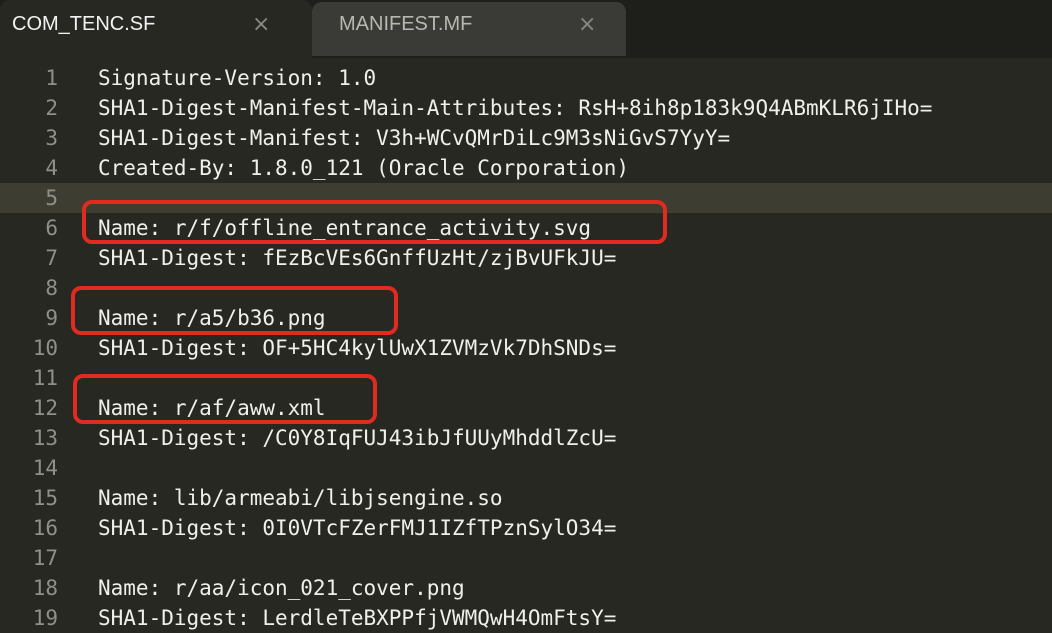 This screenshot has height=633, width=1052. What do you see at coordinates (51, 168) in the screenshot?
I see `line-number: 4` at bounding box center [51, 168].